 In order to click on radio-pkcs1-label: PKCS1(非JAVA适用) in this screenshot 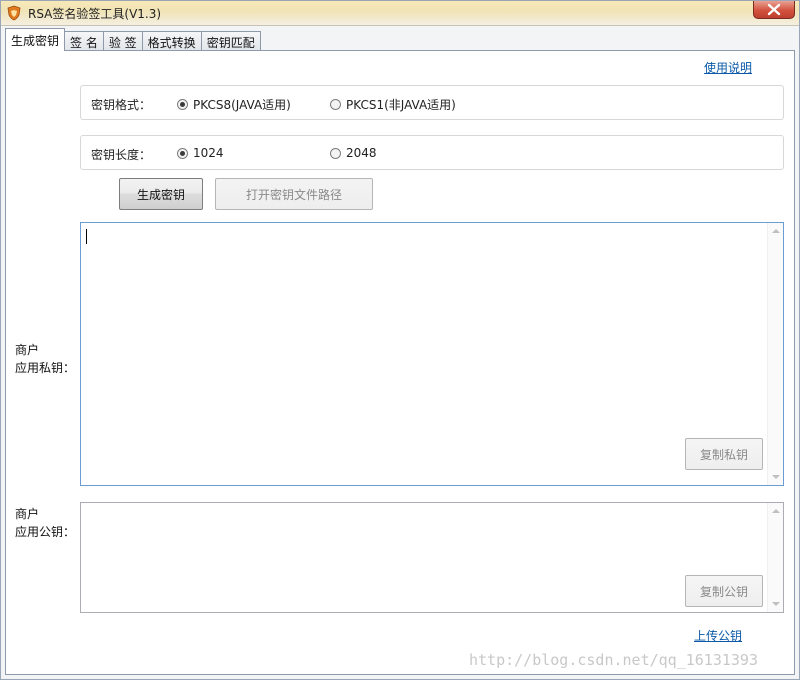, I will do `click(401, 105)`.